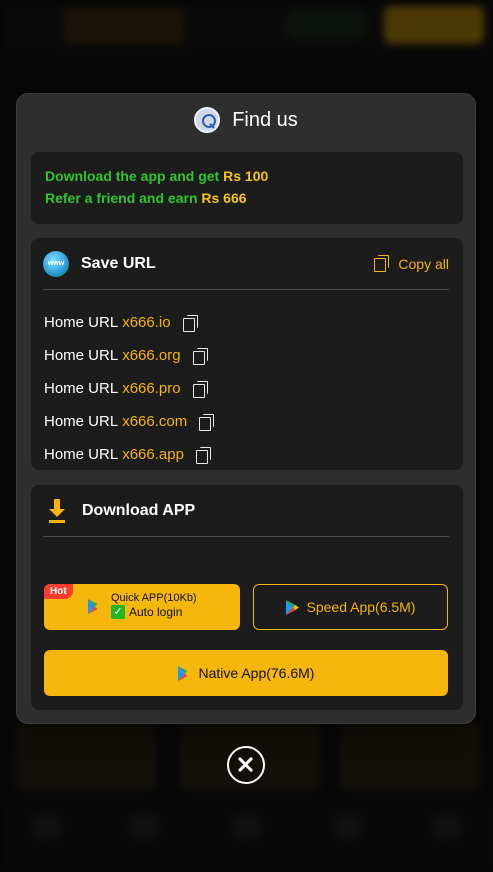  I want to click on native-app-button: Native App(76.6M), so click(246, 673).